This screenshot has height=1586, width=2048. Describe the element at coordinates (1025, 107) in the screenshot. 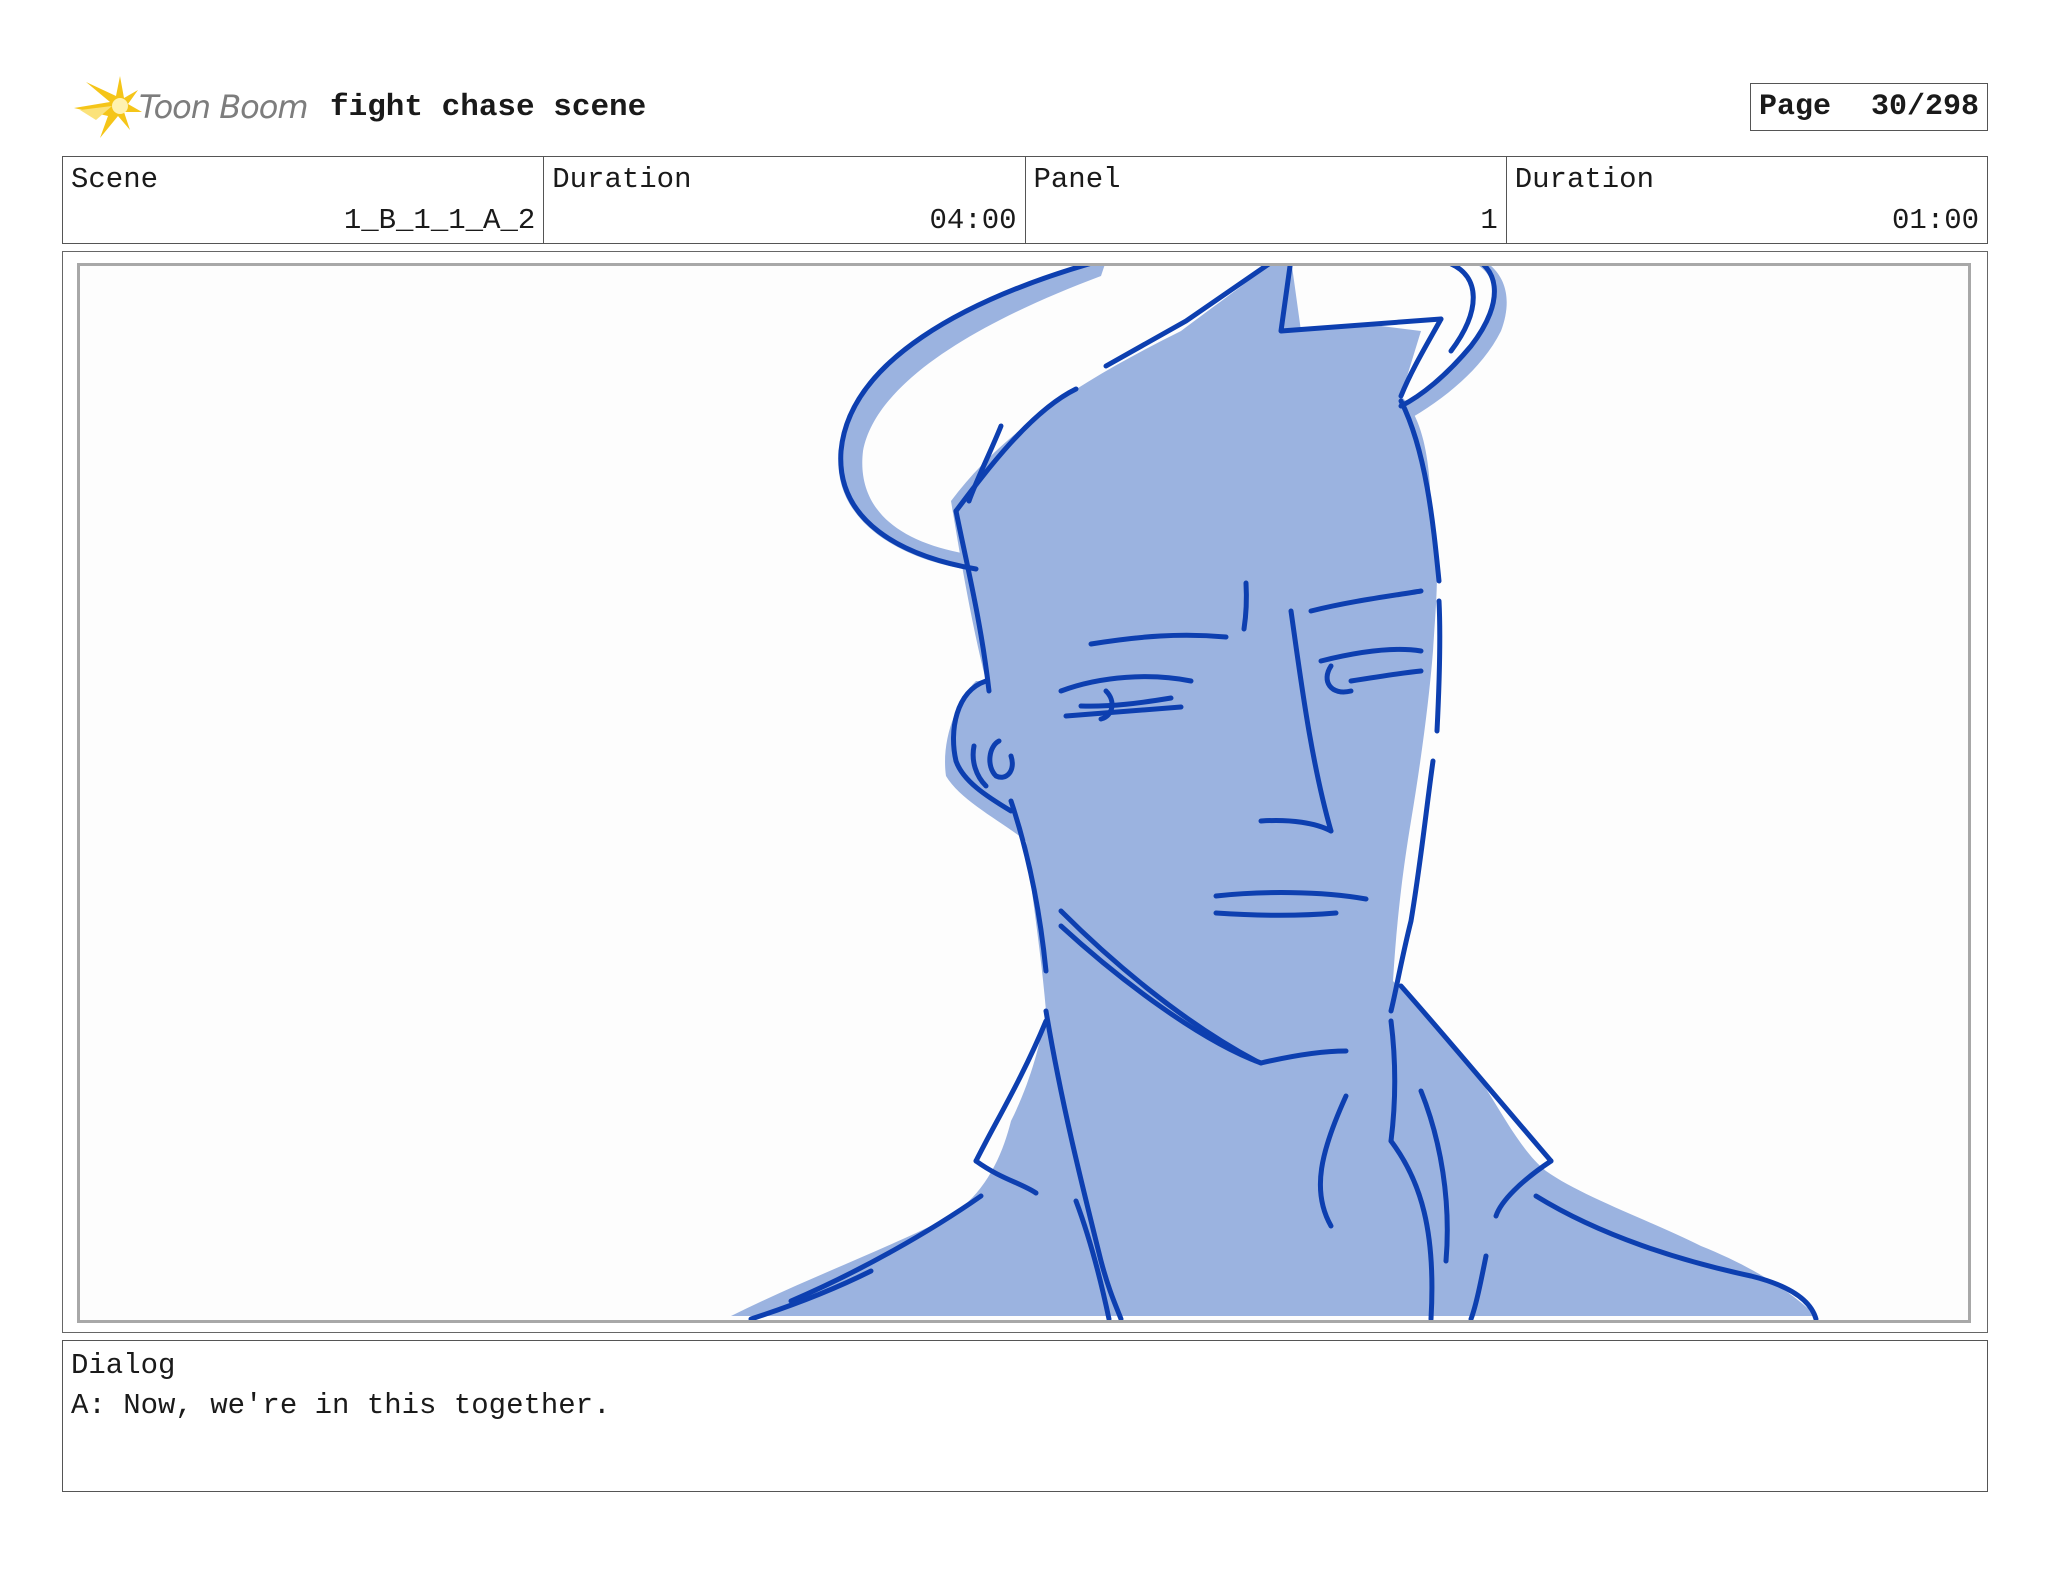

I see `storyboard-header: Toon Boom fight chase scene Page 30/298` at that location.